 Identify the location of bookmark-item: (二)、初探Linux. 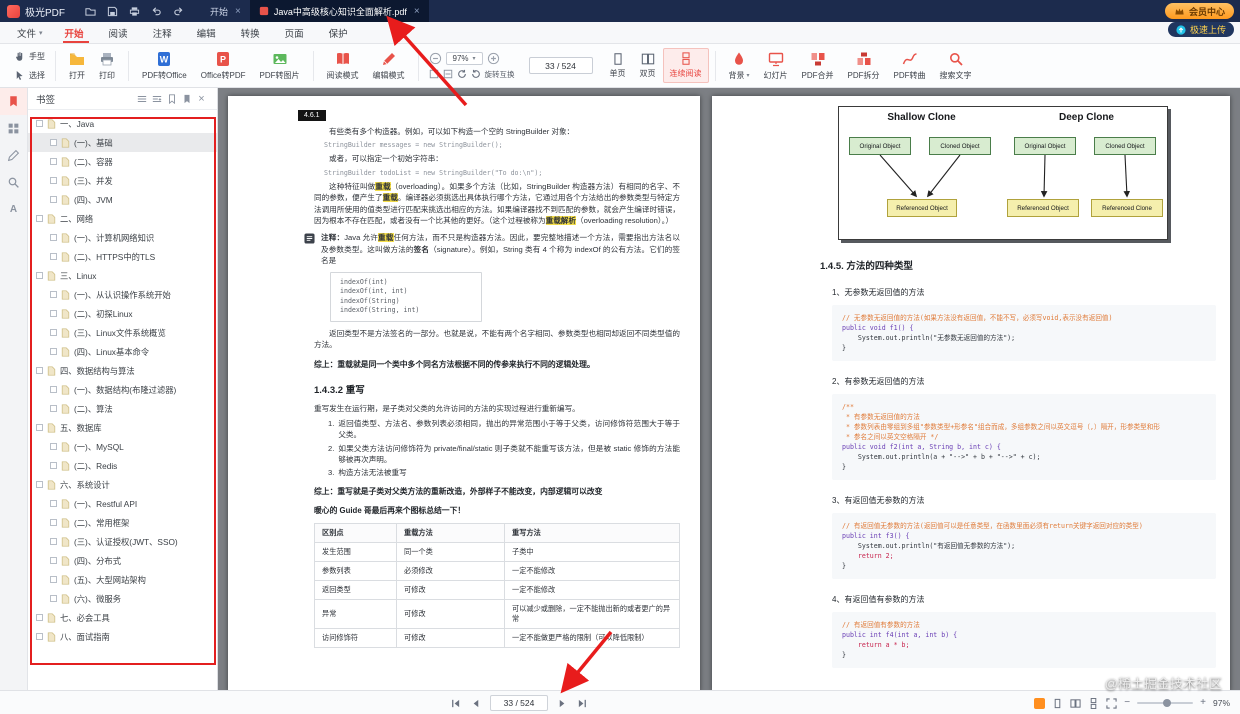
(122, 313).